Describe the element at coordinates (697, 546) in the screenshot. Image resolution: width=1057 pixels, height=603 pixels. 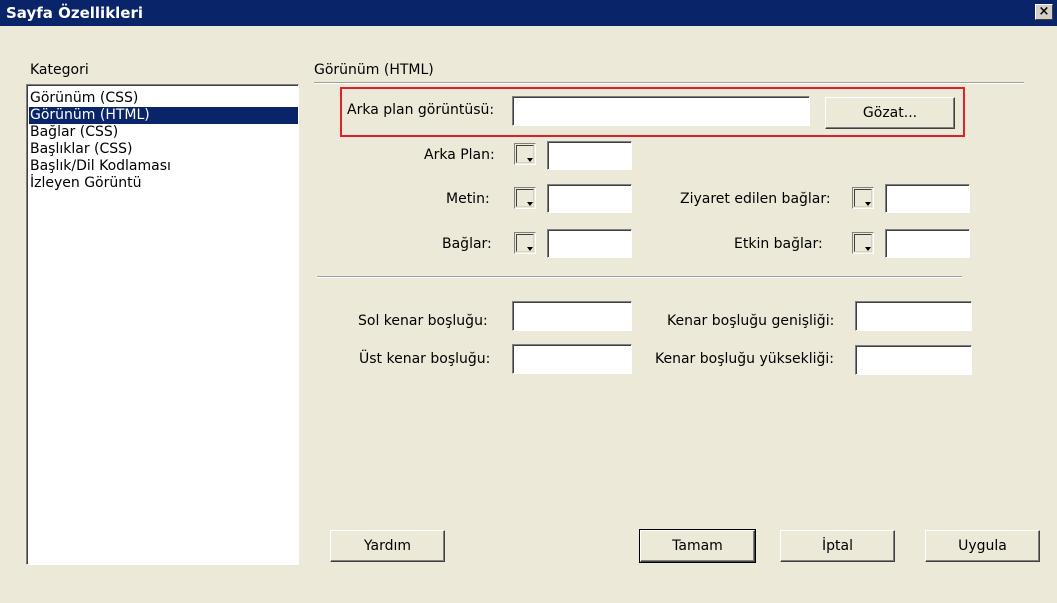
I see `ok-button: Tamam` at that location.